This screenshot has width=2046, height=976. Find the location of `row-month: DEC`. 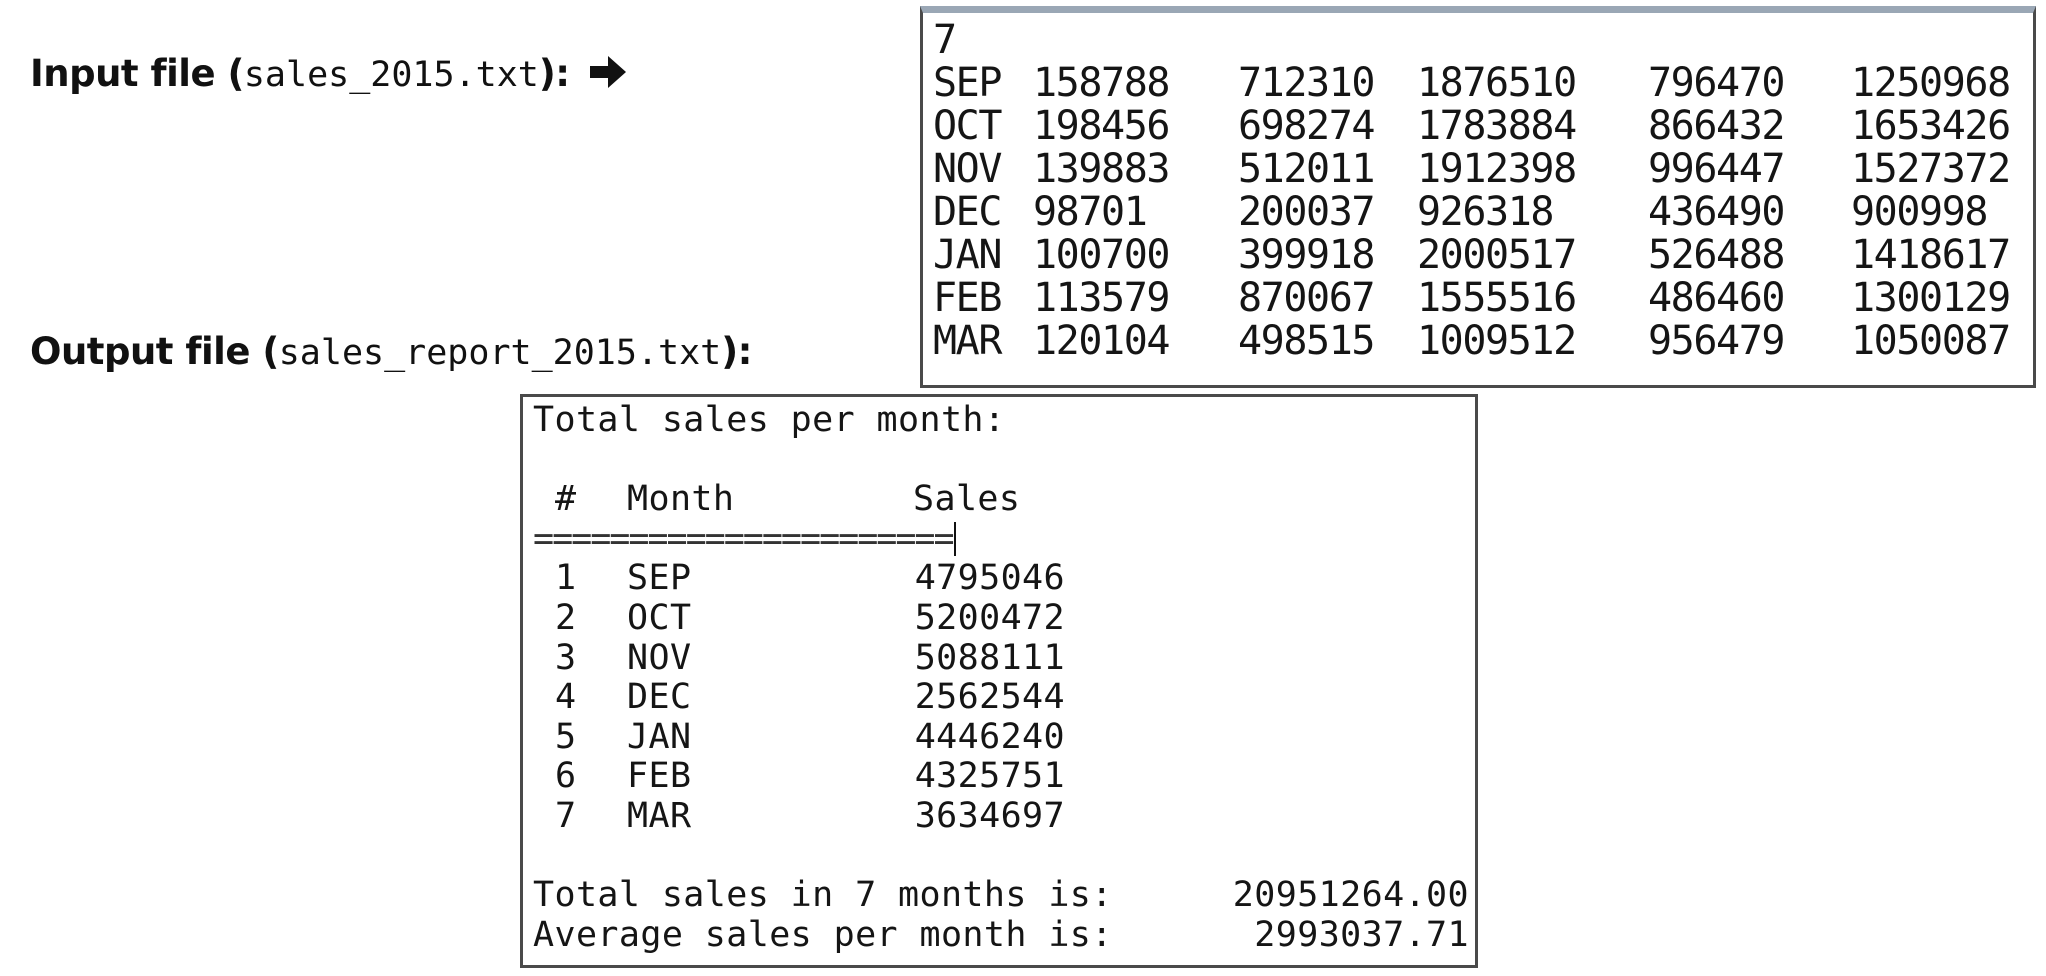

row-month: DEC is located at coordinates (659, 697).